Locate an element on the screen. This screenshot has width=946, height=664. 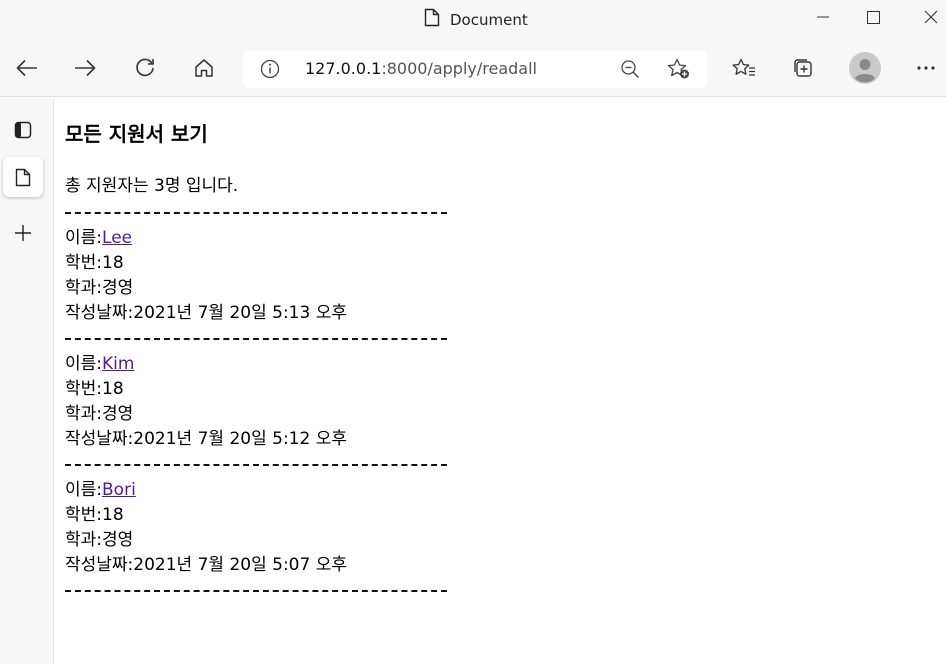
applicant-count-text: 총 지원자는 3명 입니다. is located at coordinates (152, 186).